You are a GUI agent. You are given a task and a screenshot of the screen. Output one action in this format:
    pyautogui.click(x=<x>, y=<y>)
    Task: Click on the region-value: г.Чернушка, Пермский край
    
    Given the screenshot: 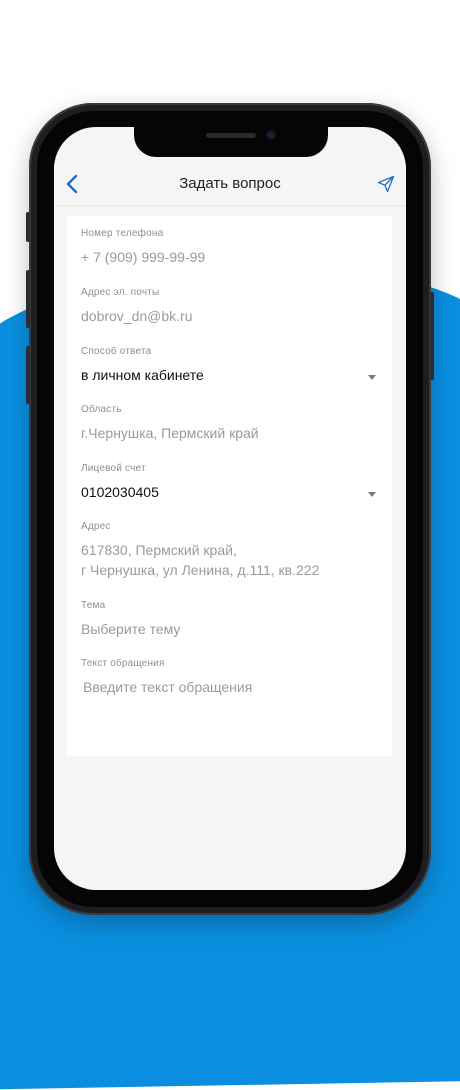 What is the action you would take?
    pyautogui.click(x=170, y=433)
    